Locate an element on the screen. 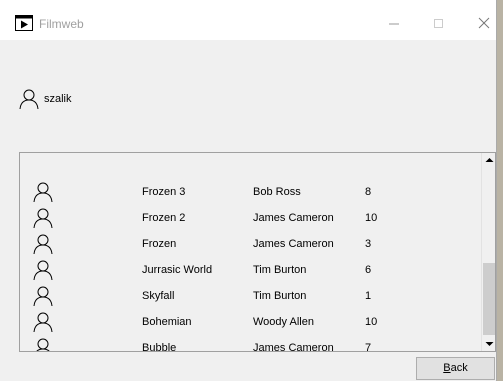 Image resolution: width=503 pixels, height=381 pixels. list-item: Bohemian Woody Allen 10 is located at coordinates (250, 323).